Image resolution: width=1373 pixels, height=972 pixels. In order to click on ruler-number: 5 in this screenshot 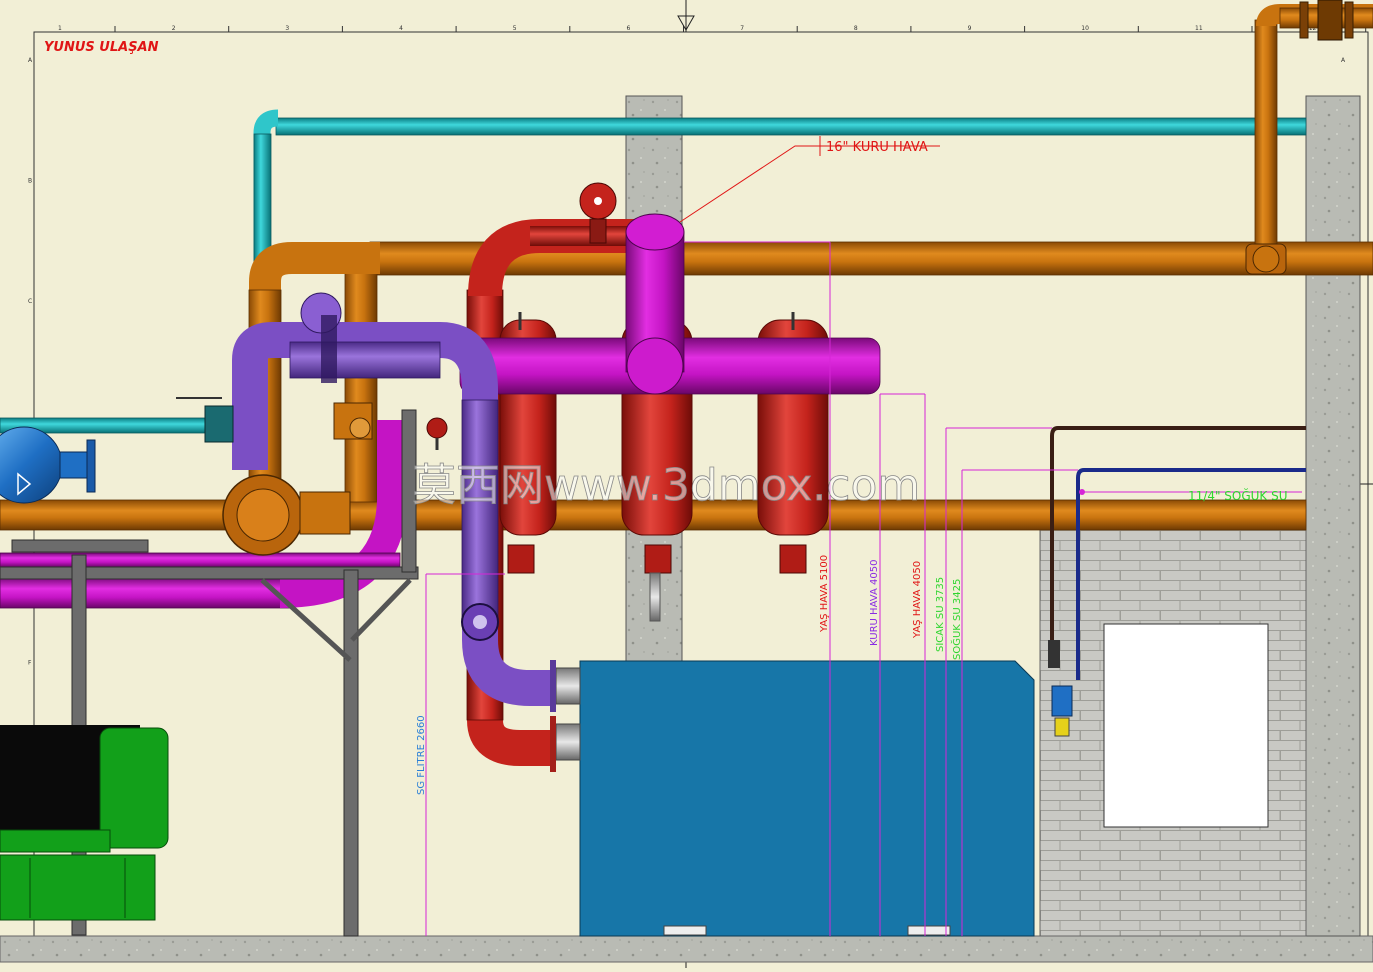, I will do `click(515, 28)`.